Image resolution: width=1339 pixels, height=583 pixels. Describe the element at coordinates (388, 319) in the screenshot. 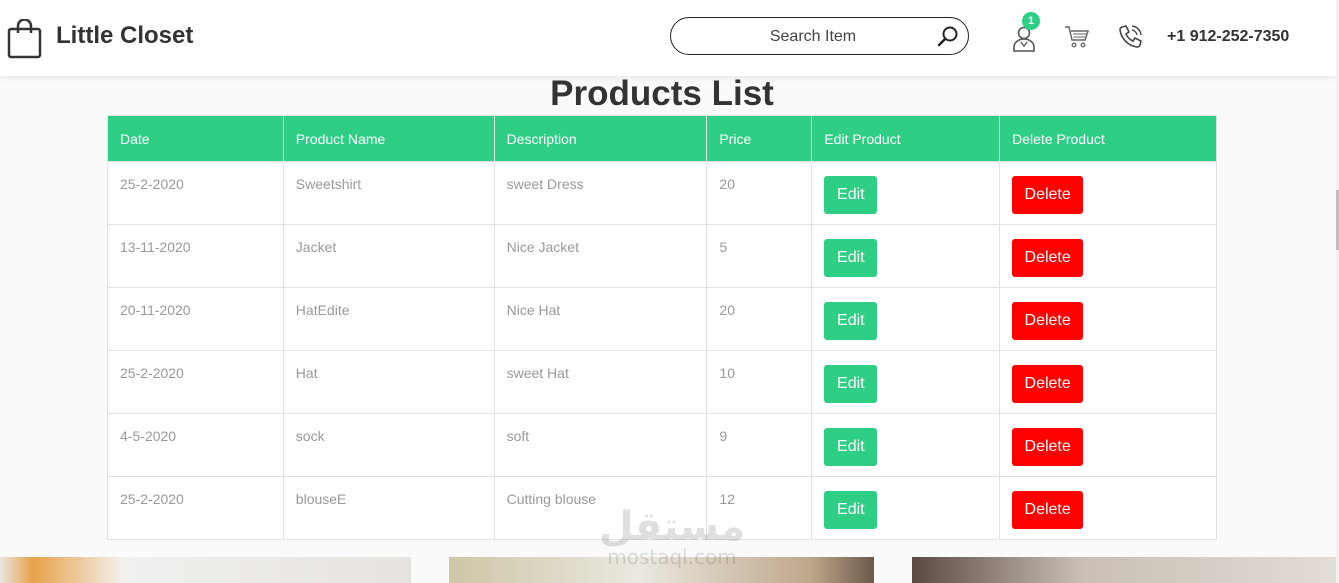

I see `cell-product-name: HatEdite` at that location.